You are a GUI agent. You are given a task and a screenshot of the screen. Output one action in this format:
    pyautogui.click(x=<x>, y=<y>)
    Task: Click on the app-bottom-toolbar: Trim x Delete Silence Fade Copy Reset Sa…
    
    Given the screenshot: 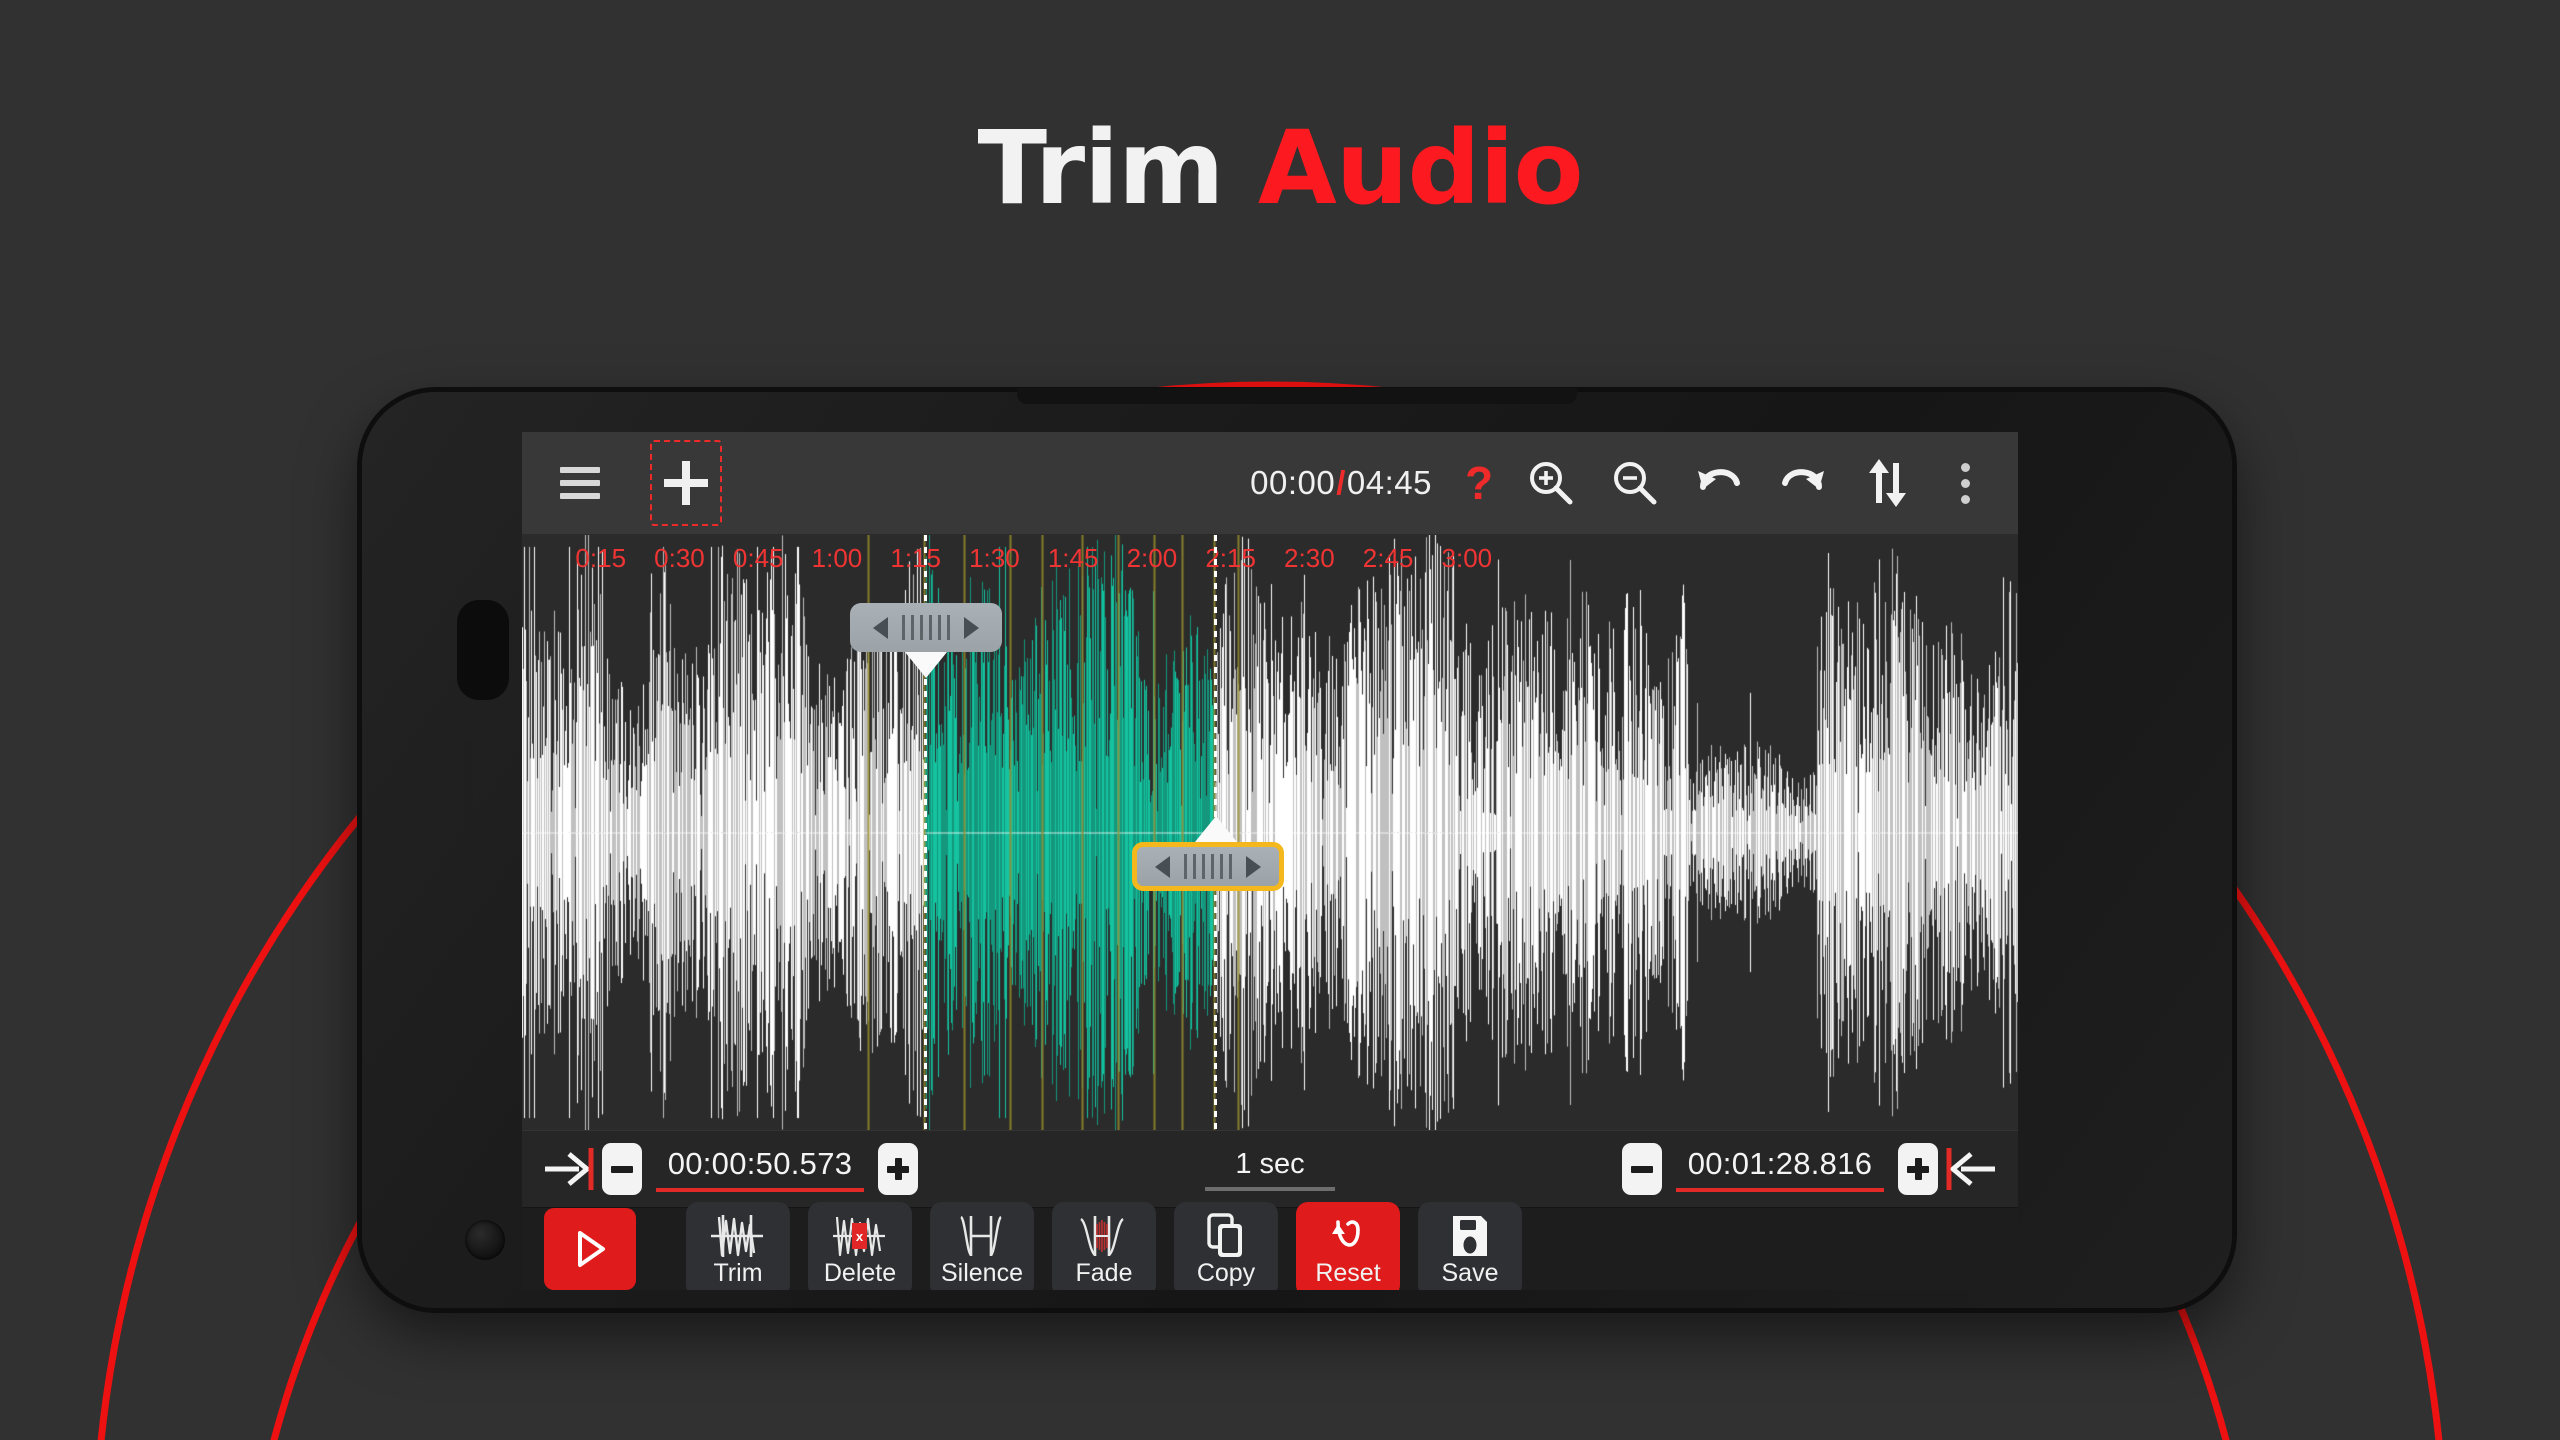 What is the action you would take?
    pyautogui.click(x=1270, y=1245)
    